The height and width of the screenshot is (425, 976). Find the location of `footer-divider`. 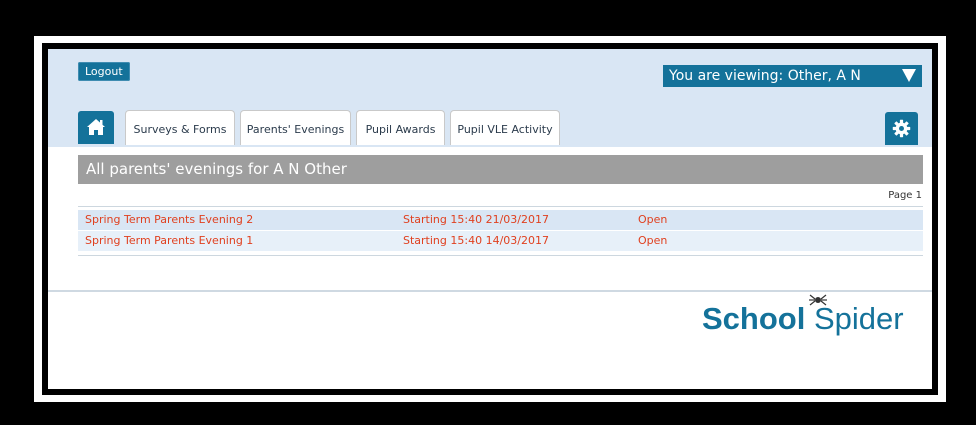

footer-divider is located at coordinates (490, 291).